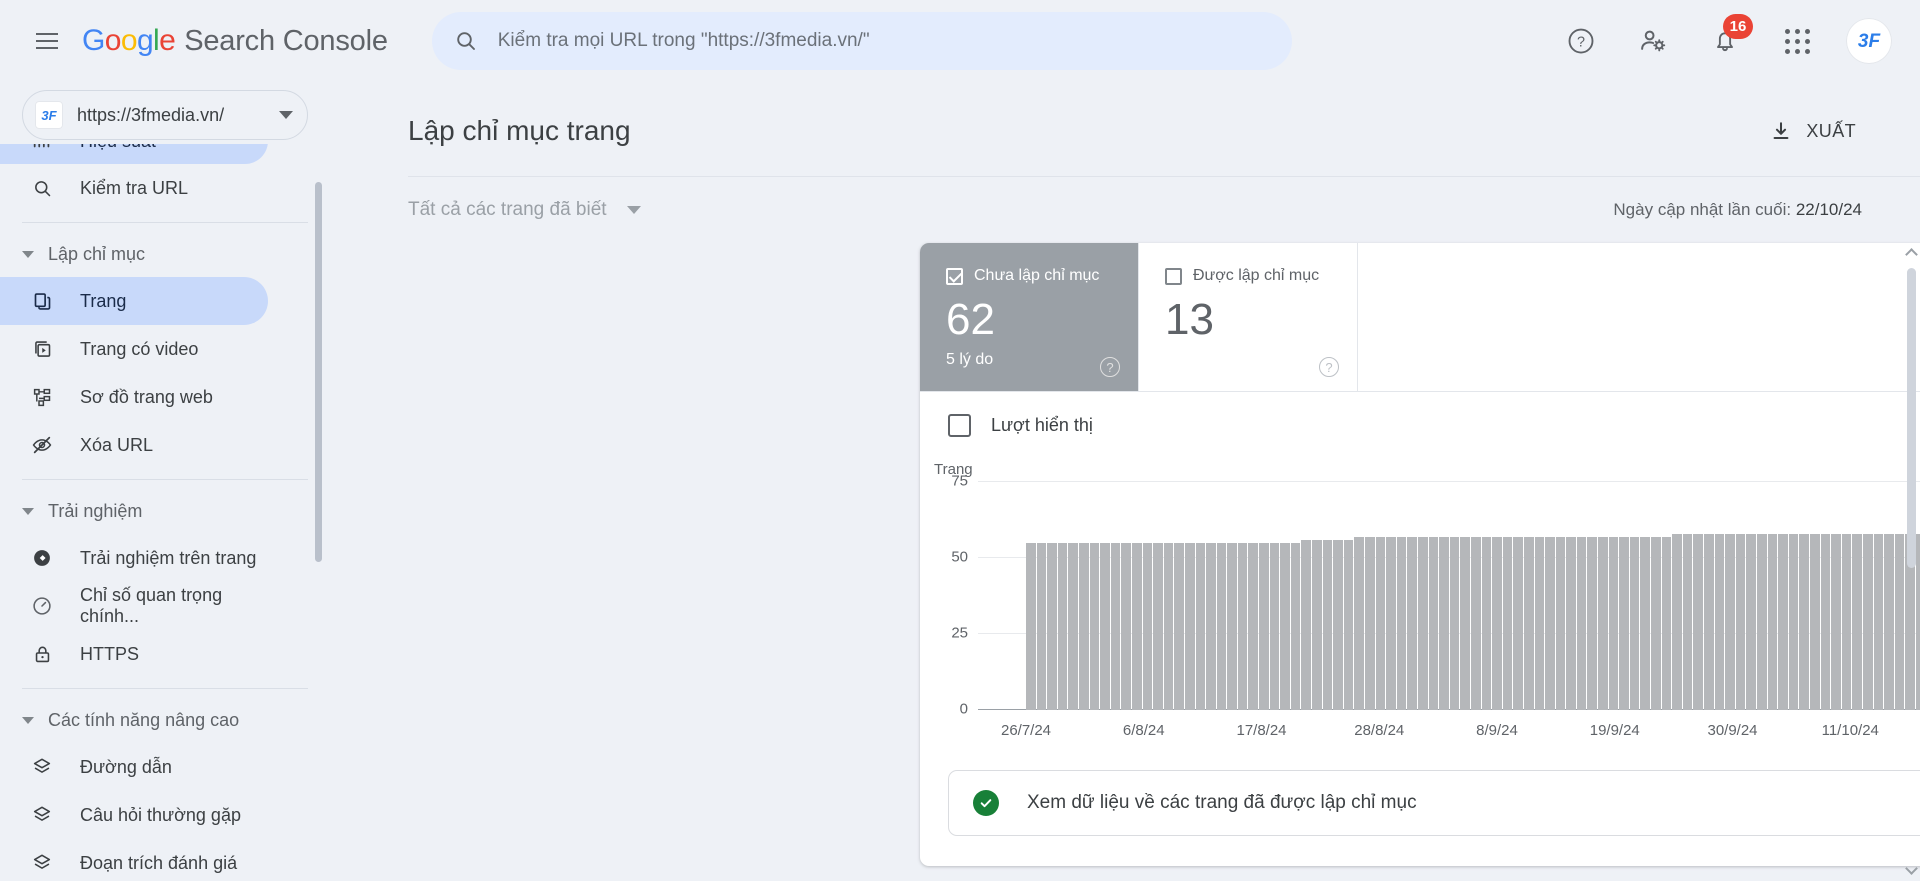  Describe the element at coordinates (1420, 419) in the screenshot. I see `impressions-toggle: Lượt hiển thị` at that location.